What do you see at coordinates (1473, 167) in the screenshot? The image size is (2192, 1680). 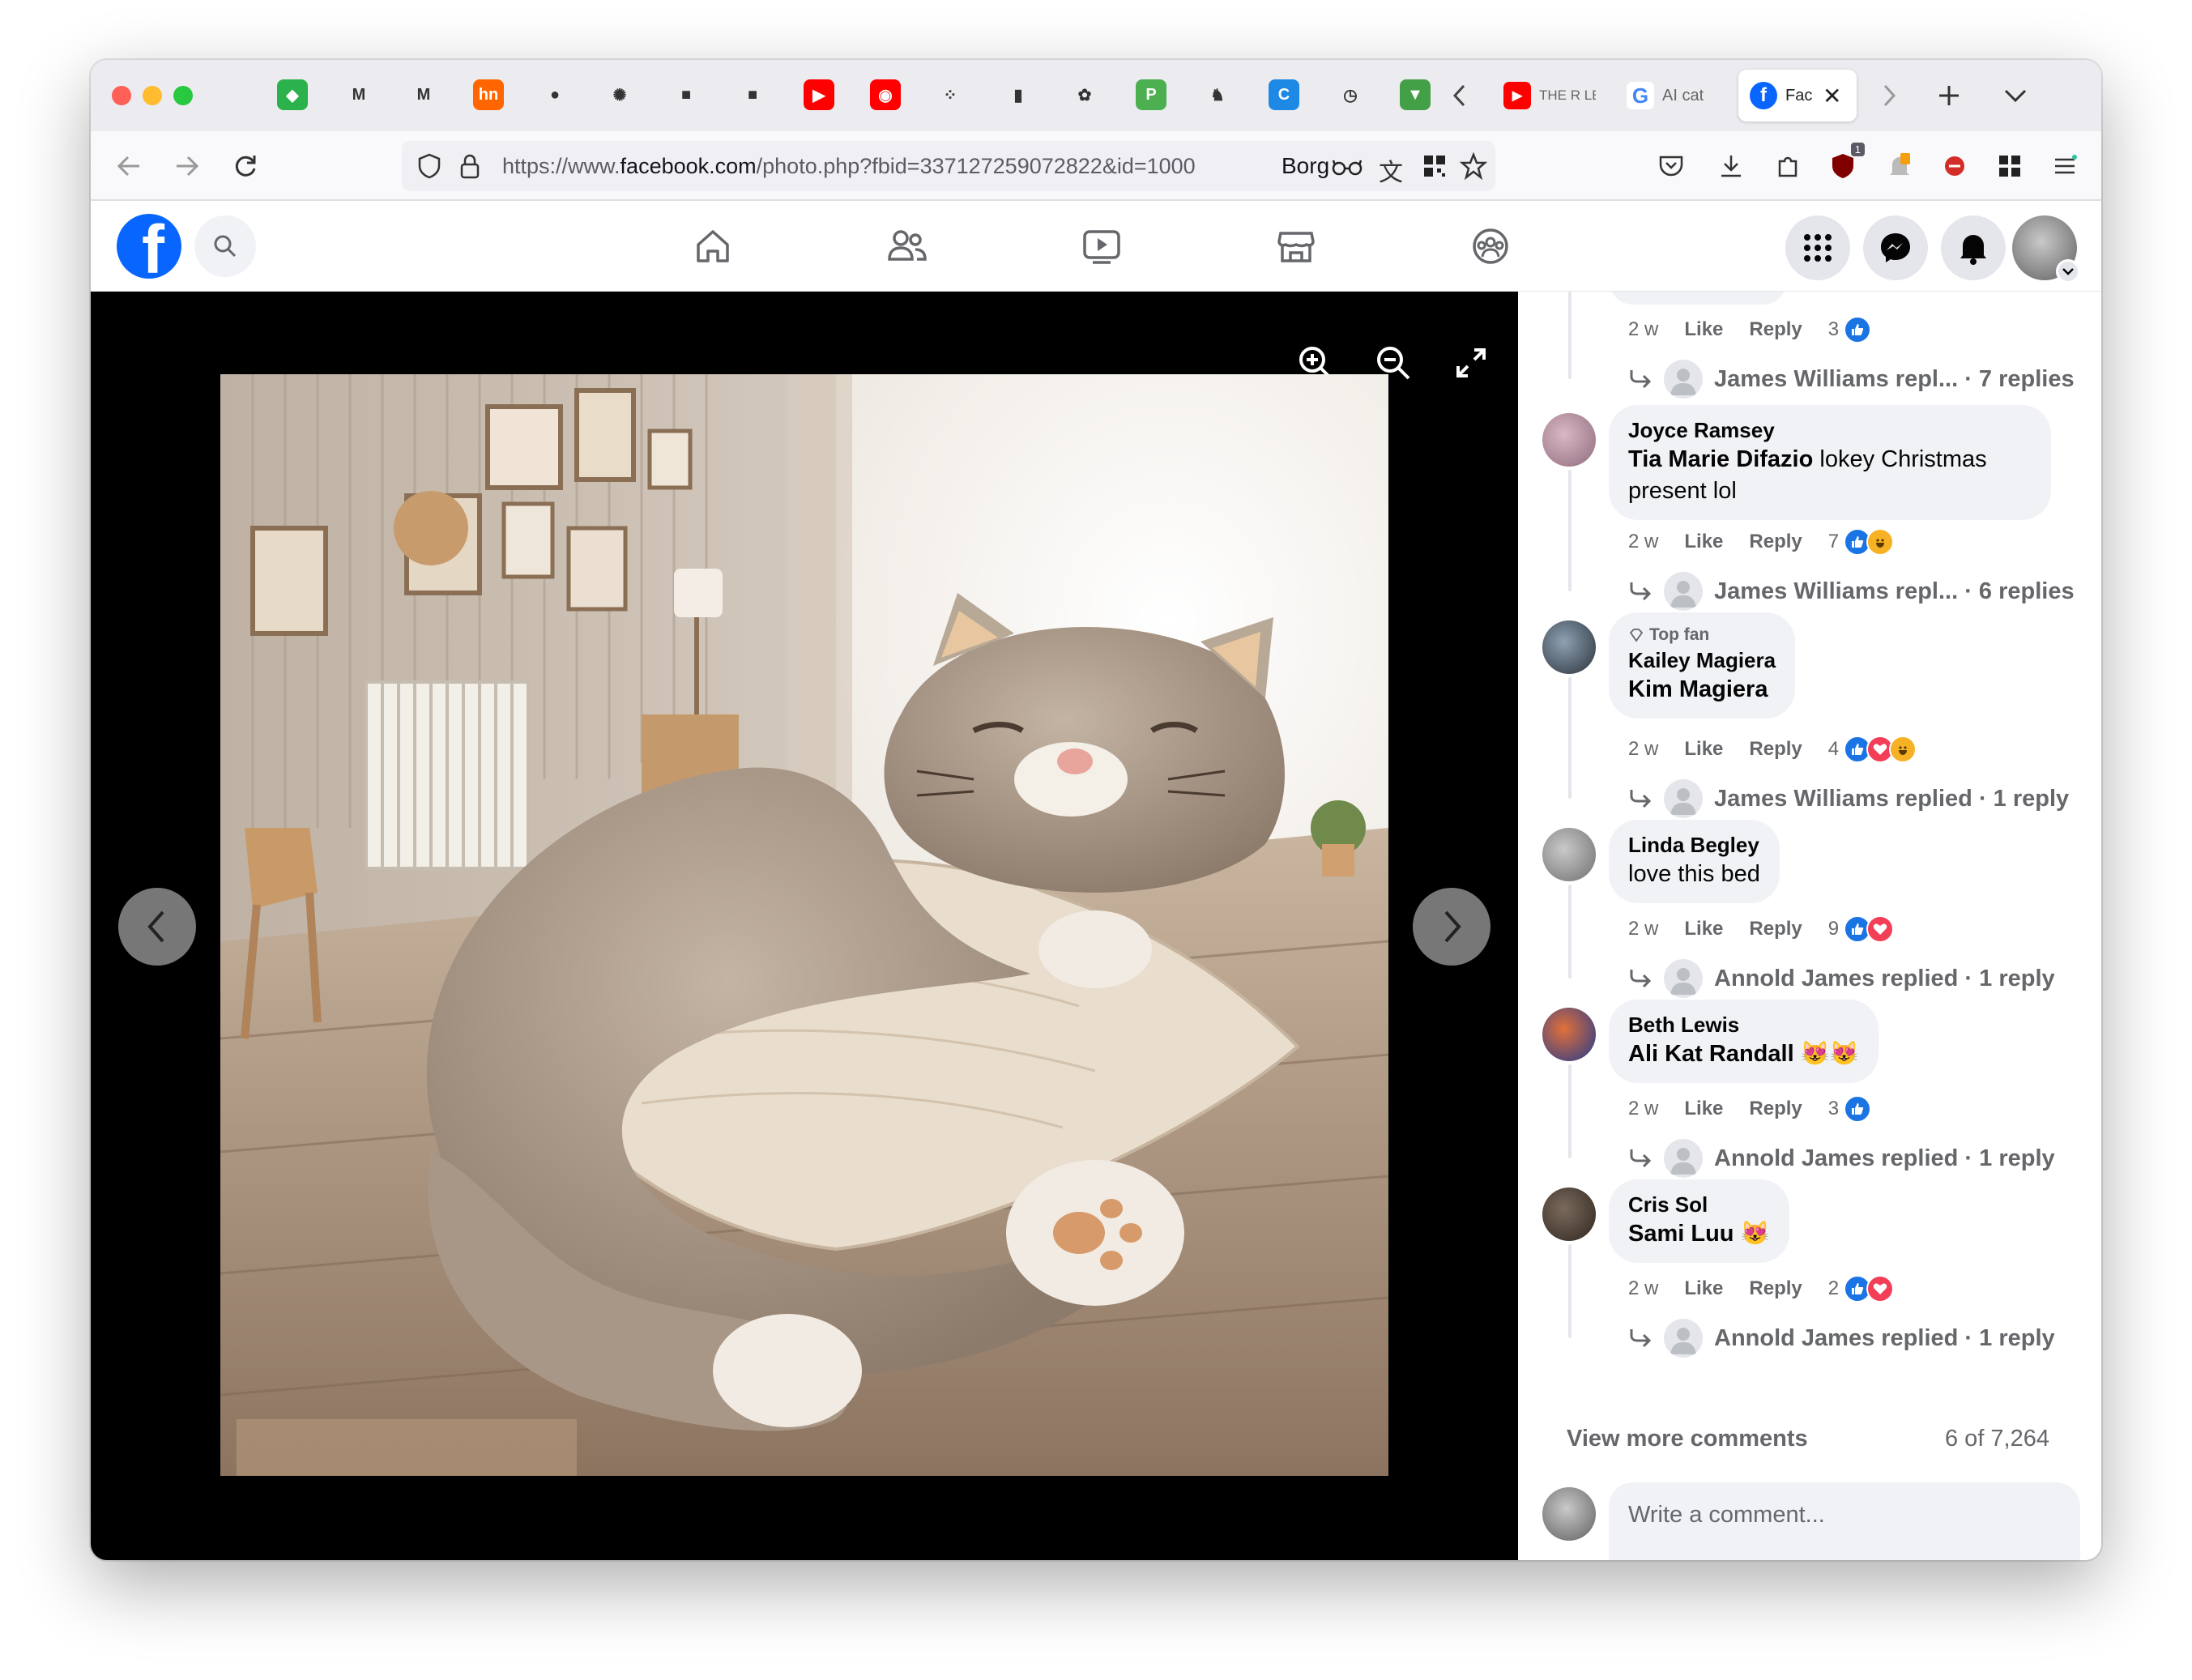 I see `bookmark-star-icon` at bounding box center [1473, 167].